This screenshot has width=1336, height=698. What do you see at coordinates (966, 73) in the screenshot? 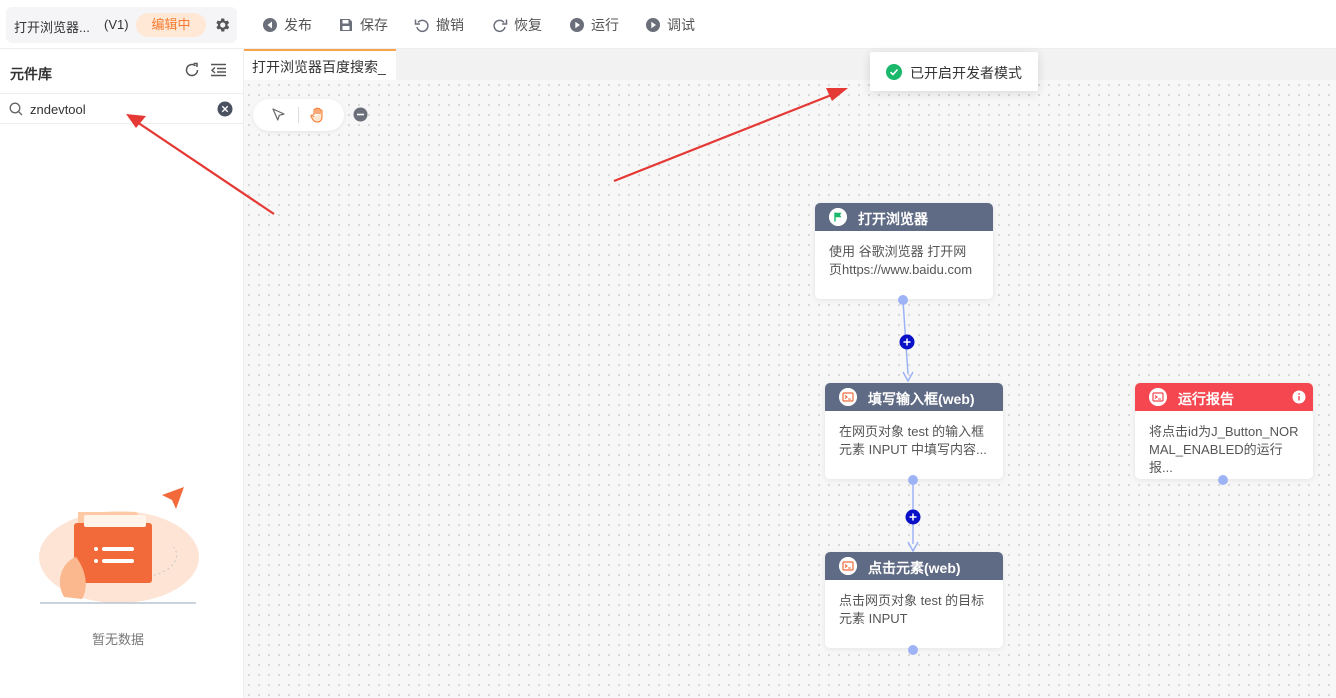
I see `toast-message: 已开启开发者模式` at bounding box center [966, 73].